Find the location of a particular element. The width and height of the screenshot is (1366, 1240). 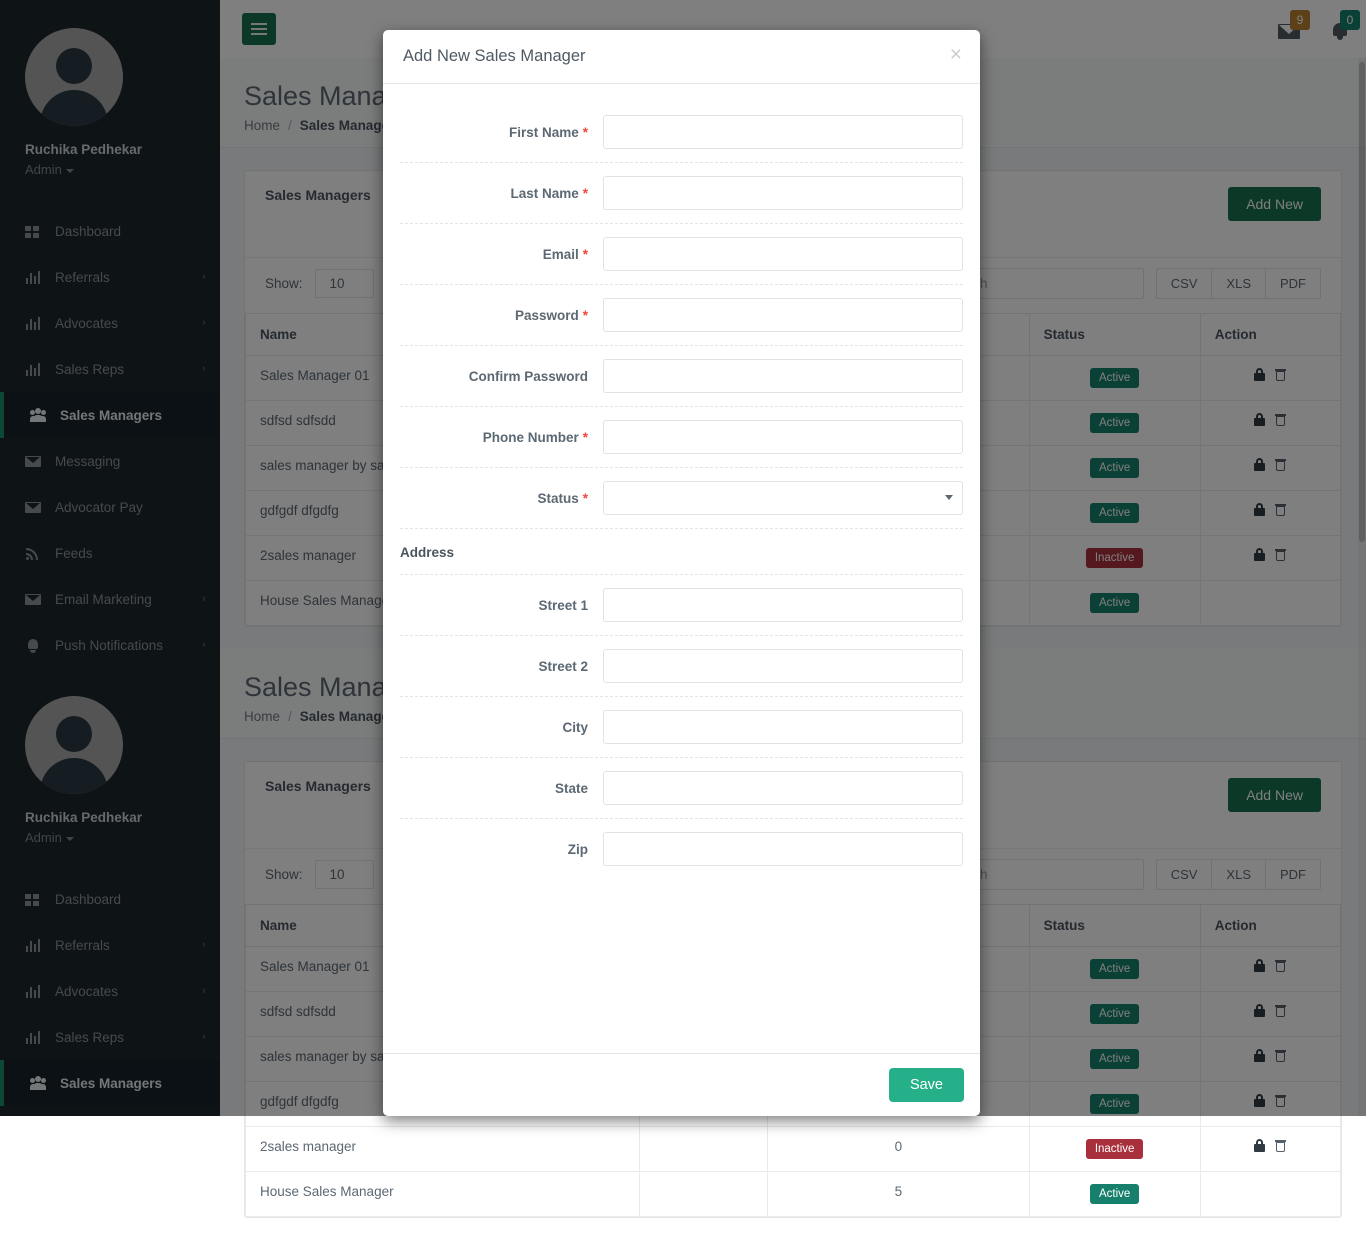

field-label: Street 2 is located at coordinates (501, 666).